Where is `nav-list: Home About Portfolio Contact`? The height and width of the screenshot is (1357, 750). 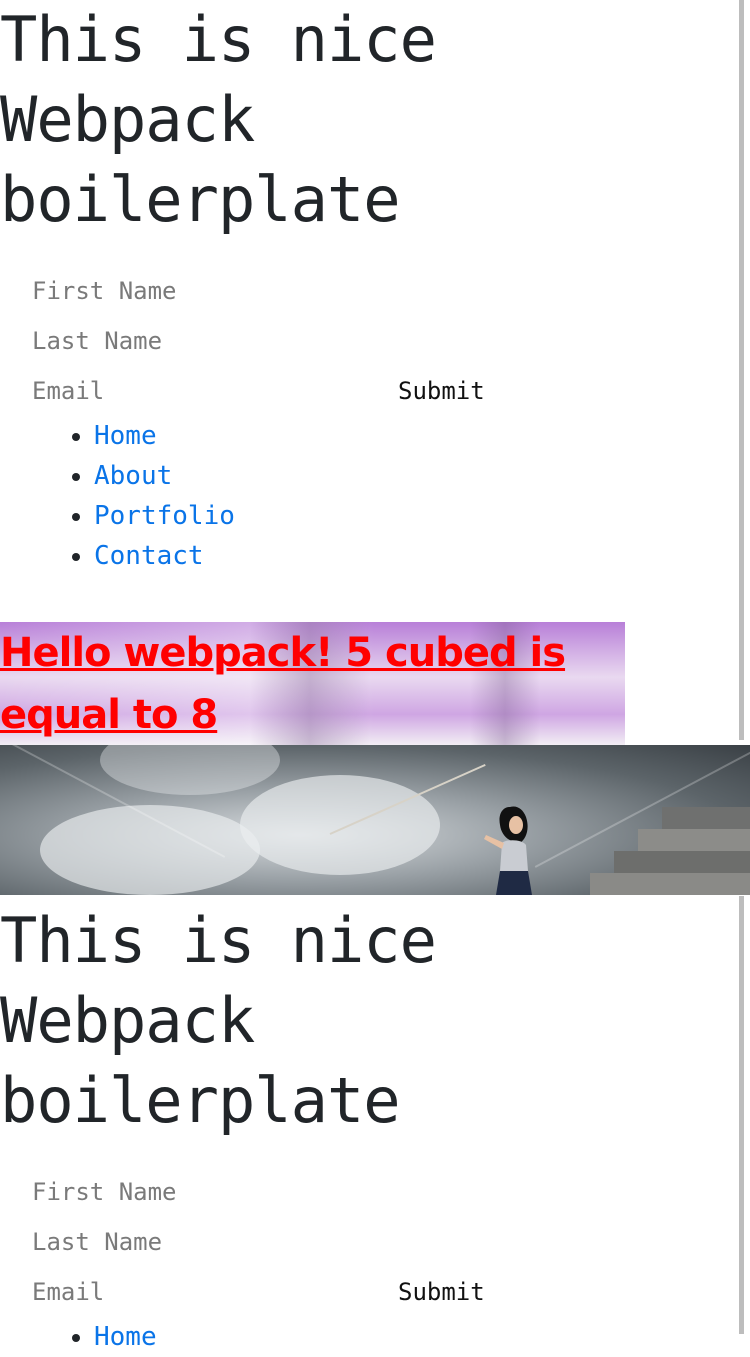
nav-list: Home About Portfolio Contact is located at coordinates (375, 496).